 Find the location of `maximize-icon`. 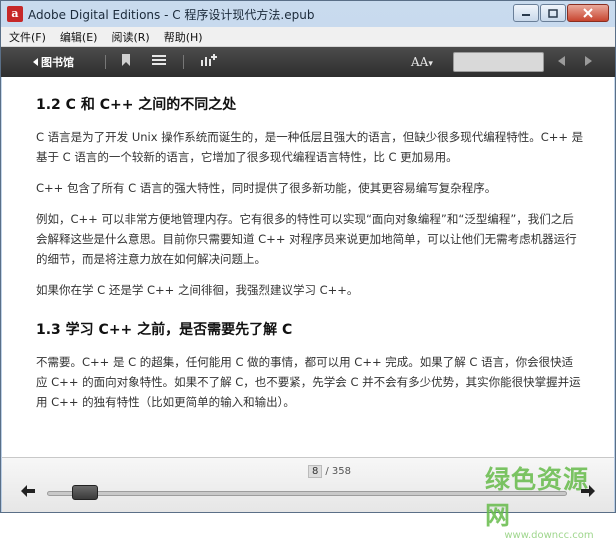

maximize-icon is located at coordinates (553, 13).